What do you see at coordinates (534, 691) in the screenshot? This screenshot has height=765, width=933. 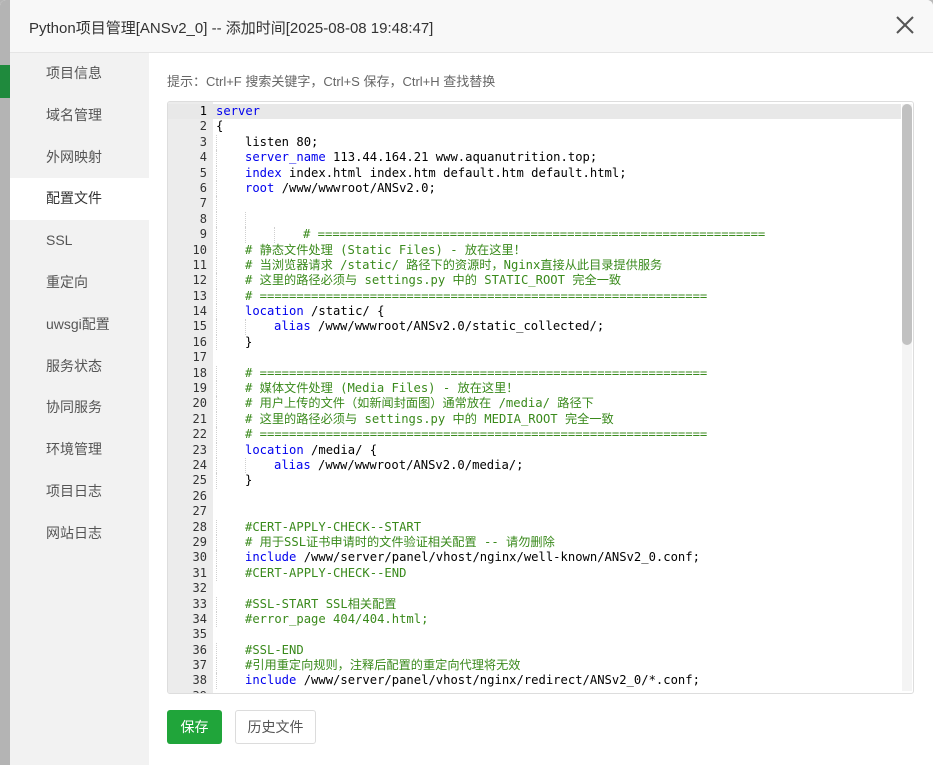 I see `code-line: 39` at bounding box center [534, 691].